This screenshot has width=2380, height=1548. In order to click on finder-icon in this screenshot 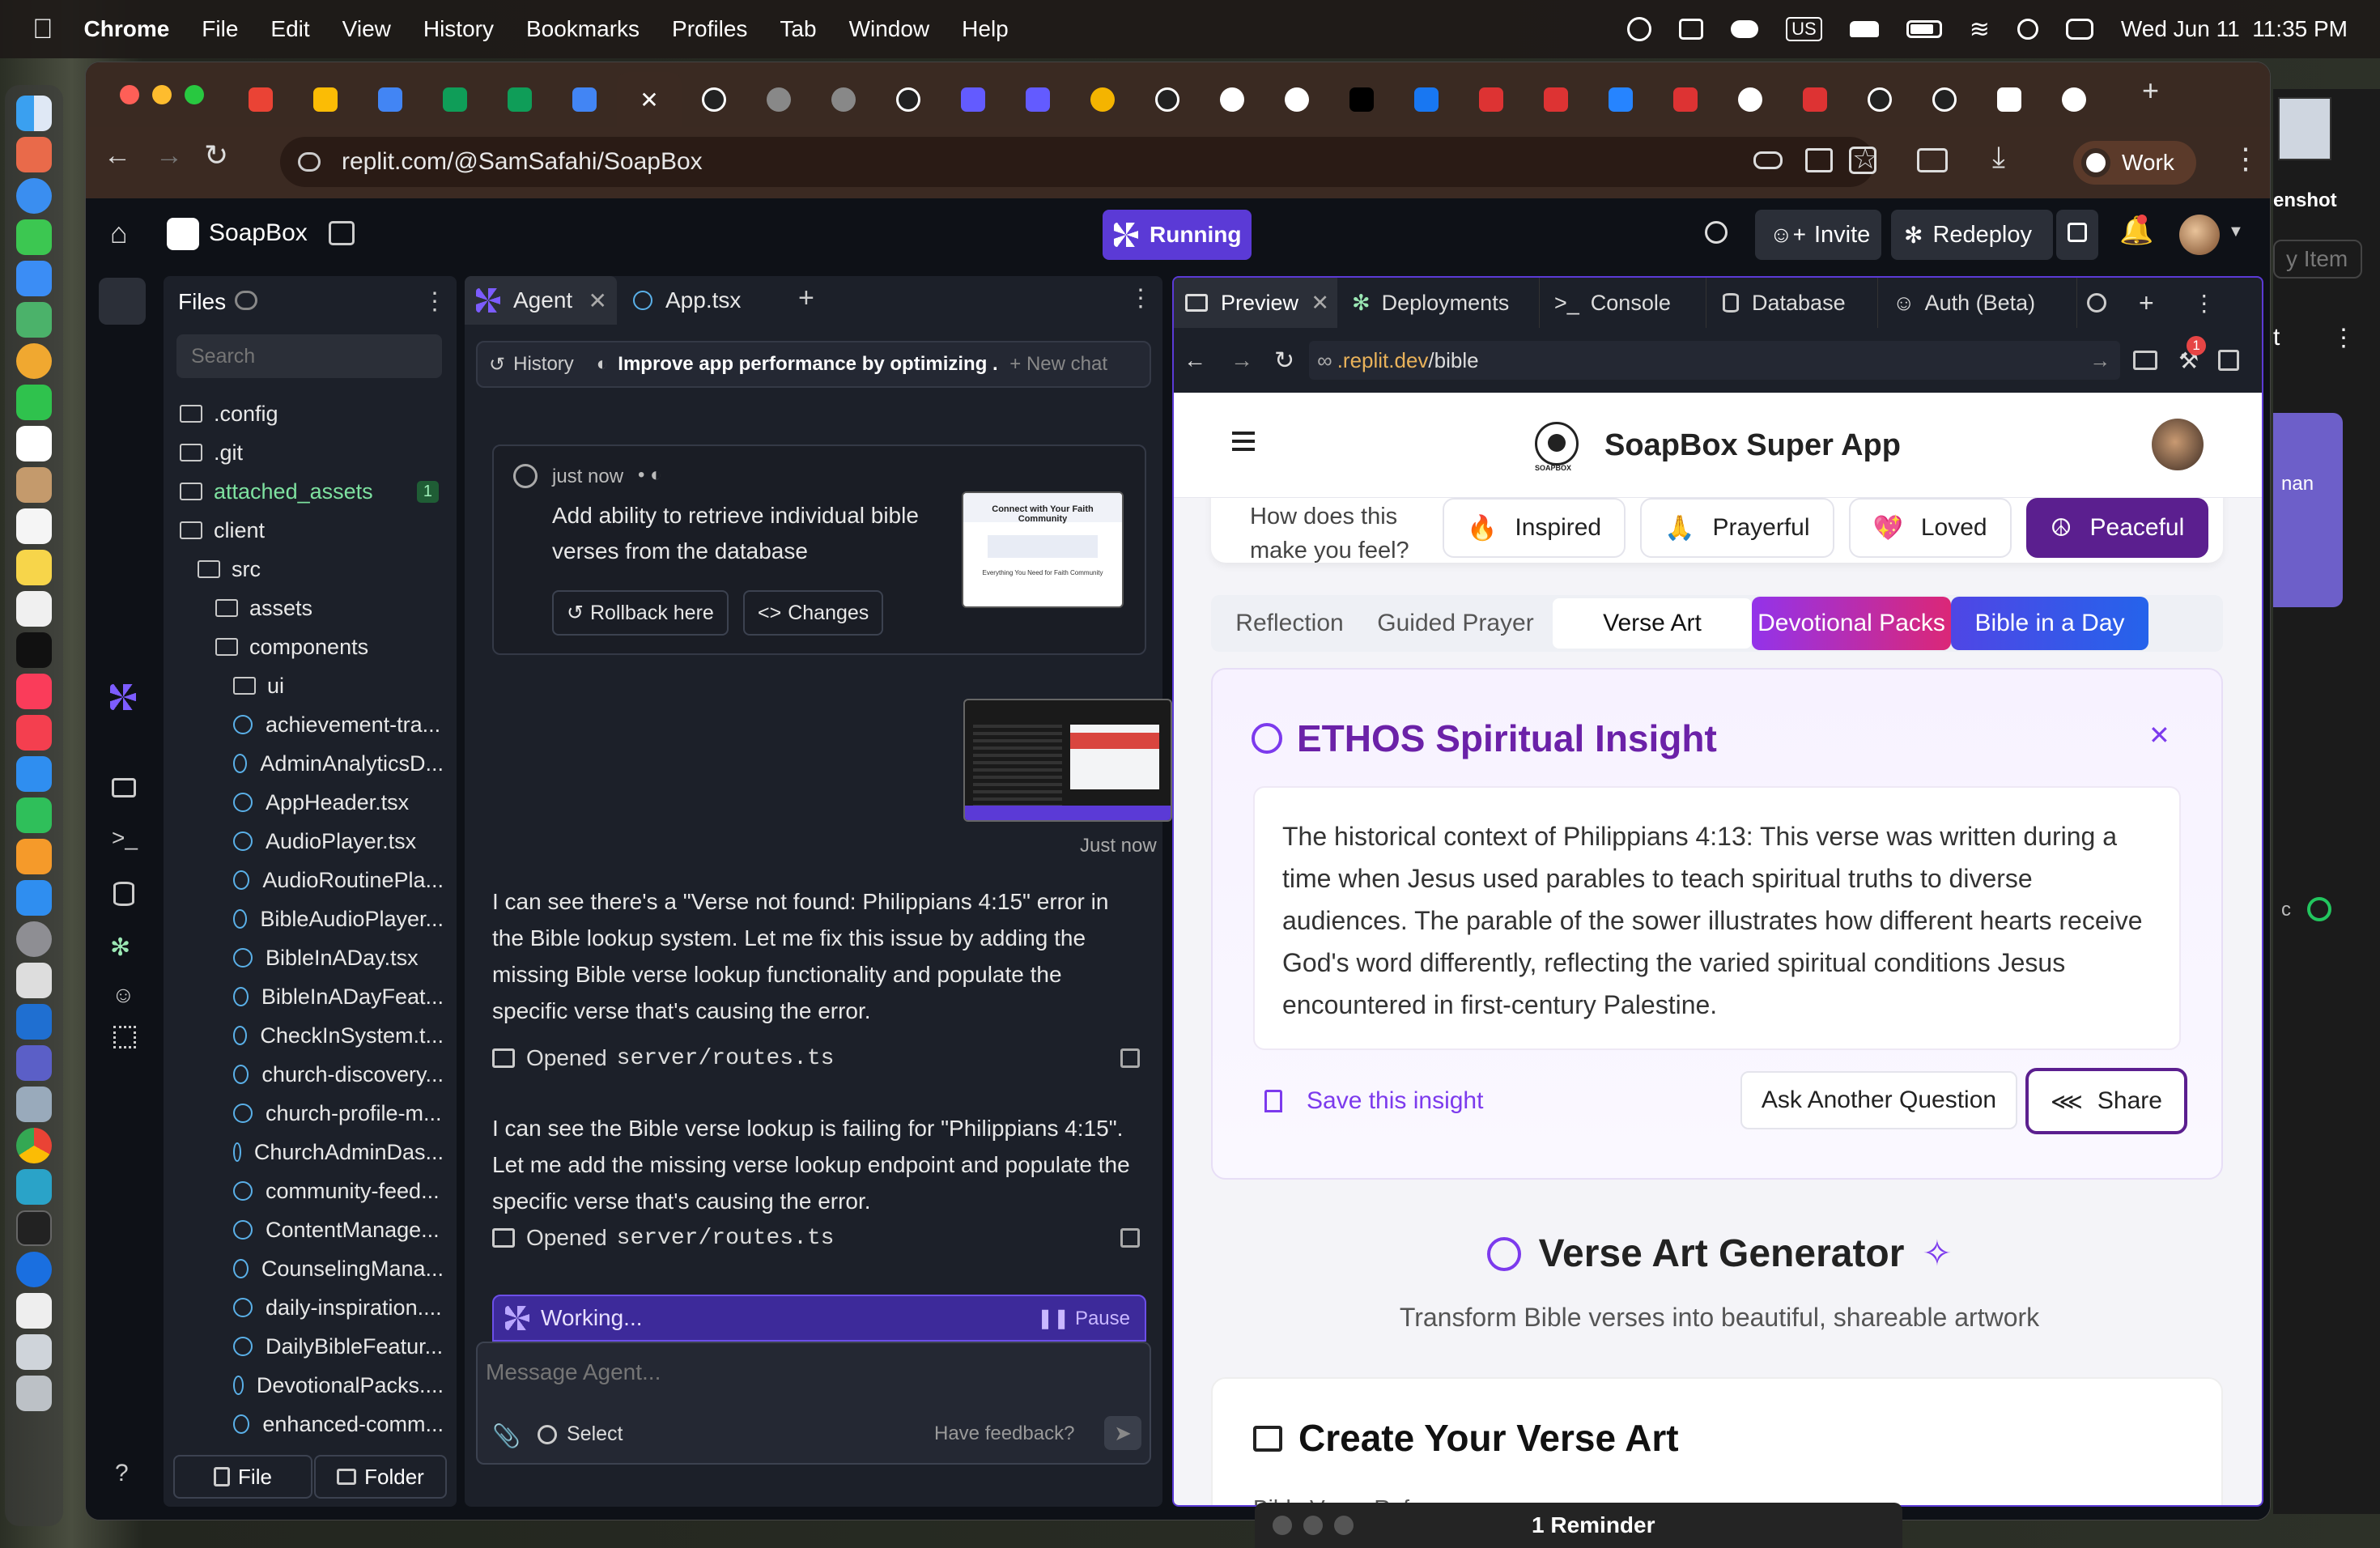, I will do `click(34, 114)`.